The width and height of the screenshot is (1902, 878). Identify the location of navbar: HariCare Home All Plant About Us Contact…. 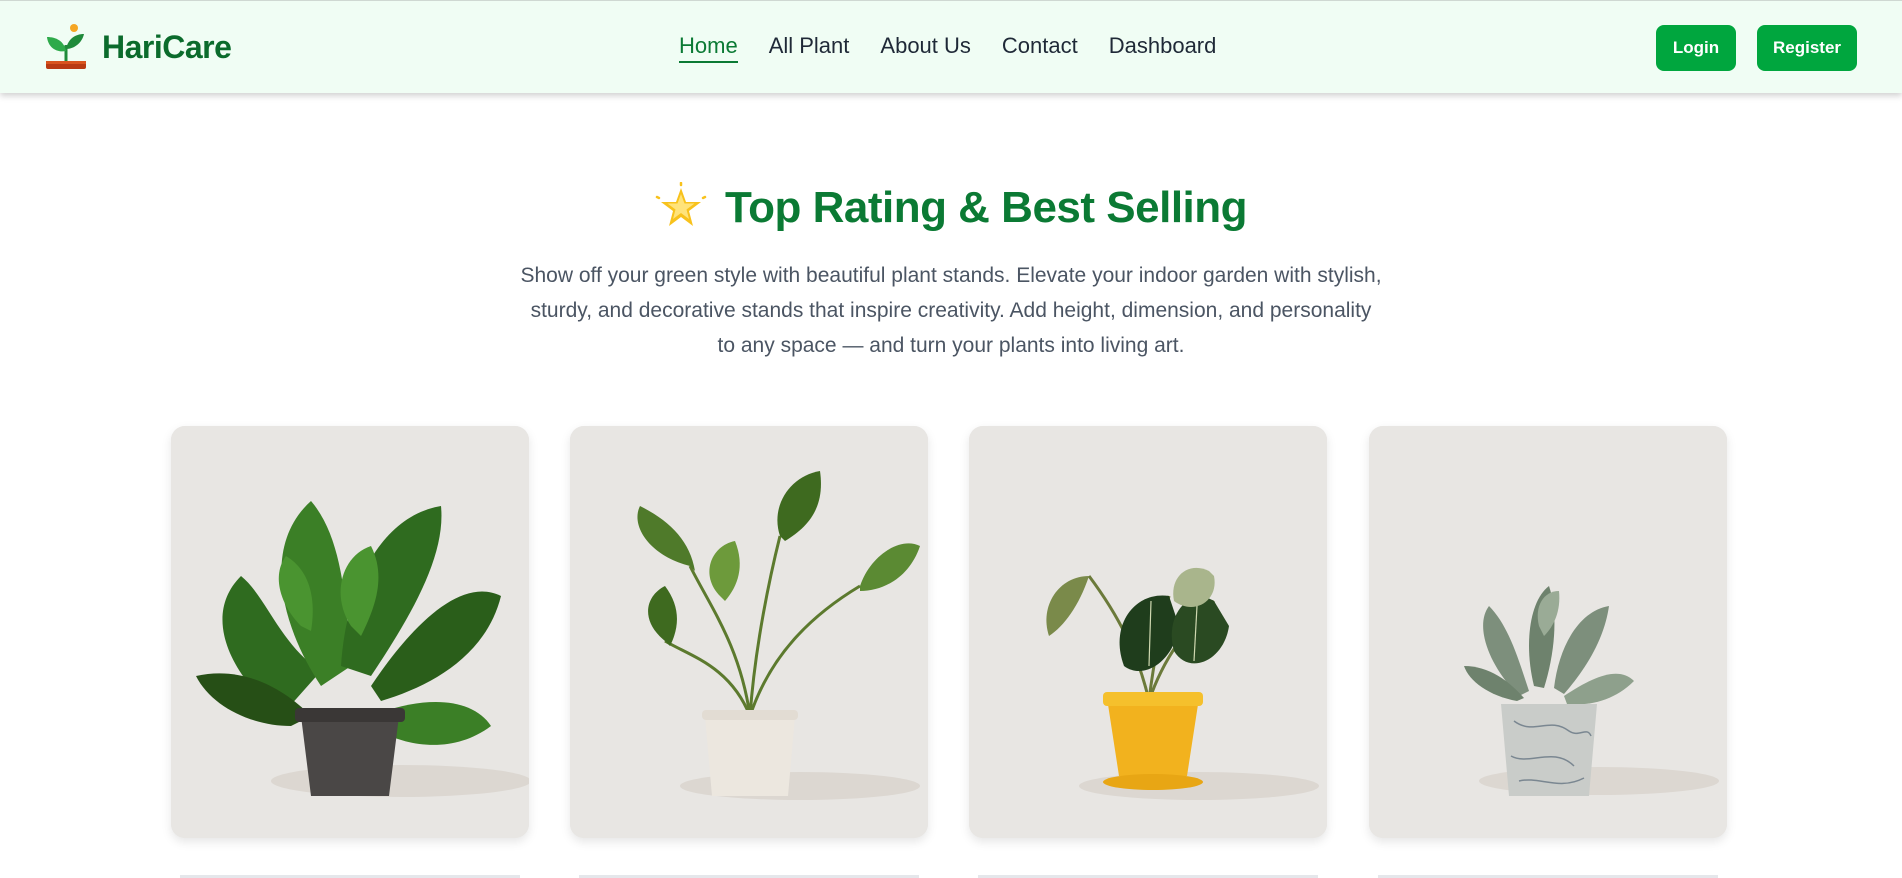
(951, 46).